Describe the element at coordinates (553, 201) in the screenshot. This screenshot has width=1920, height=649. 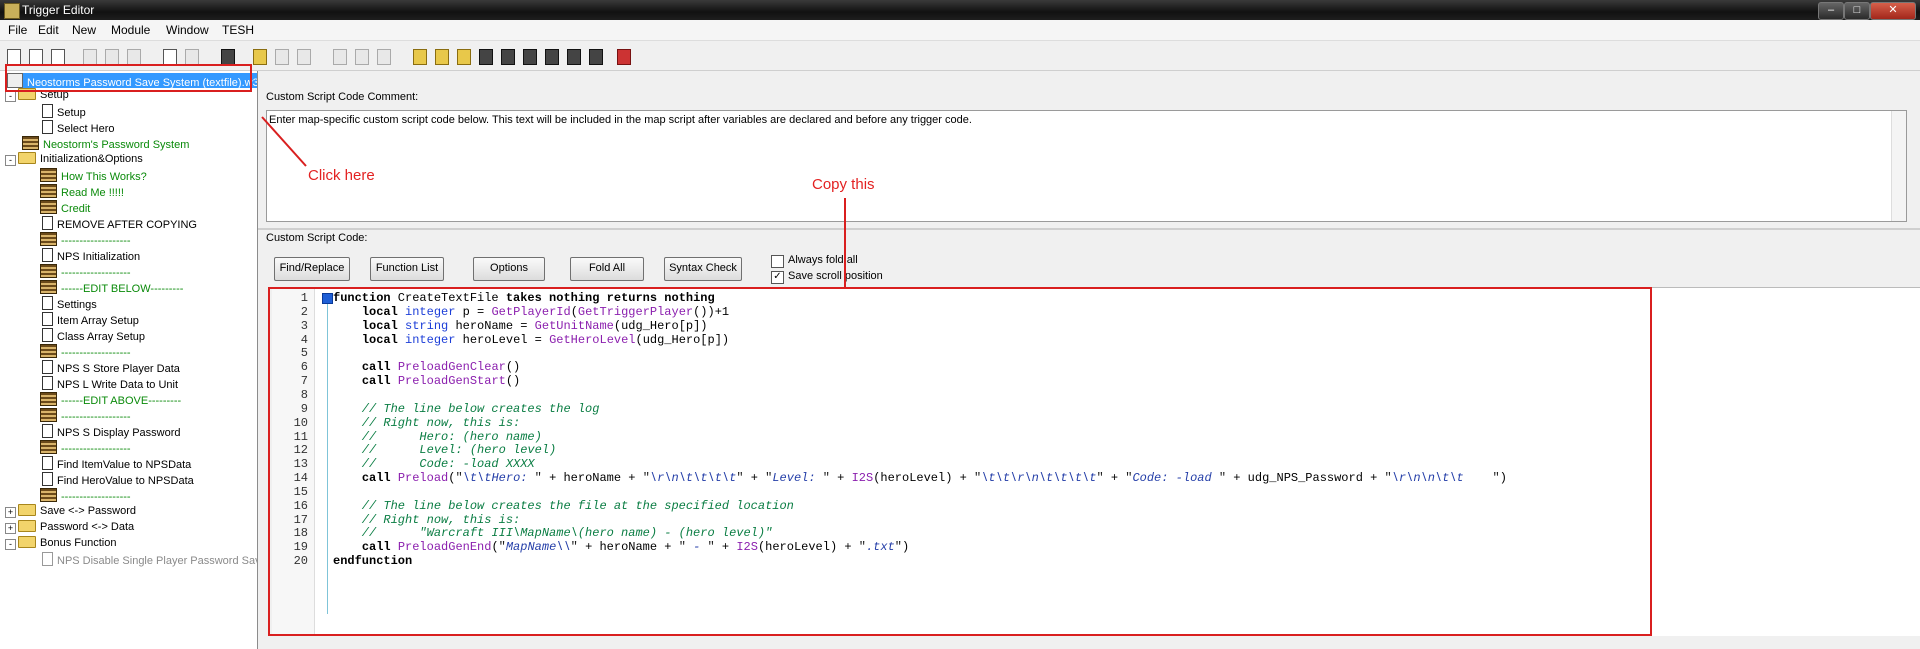
I see `annotation-arrows` at that location.